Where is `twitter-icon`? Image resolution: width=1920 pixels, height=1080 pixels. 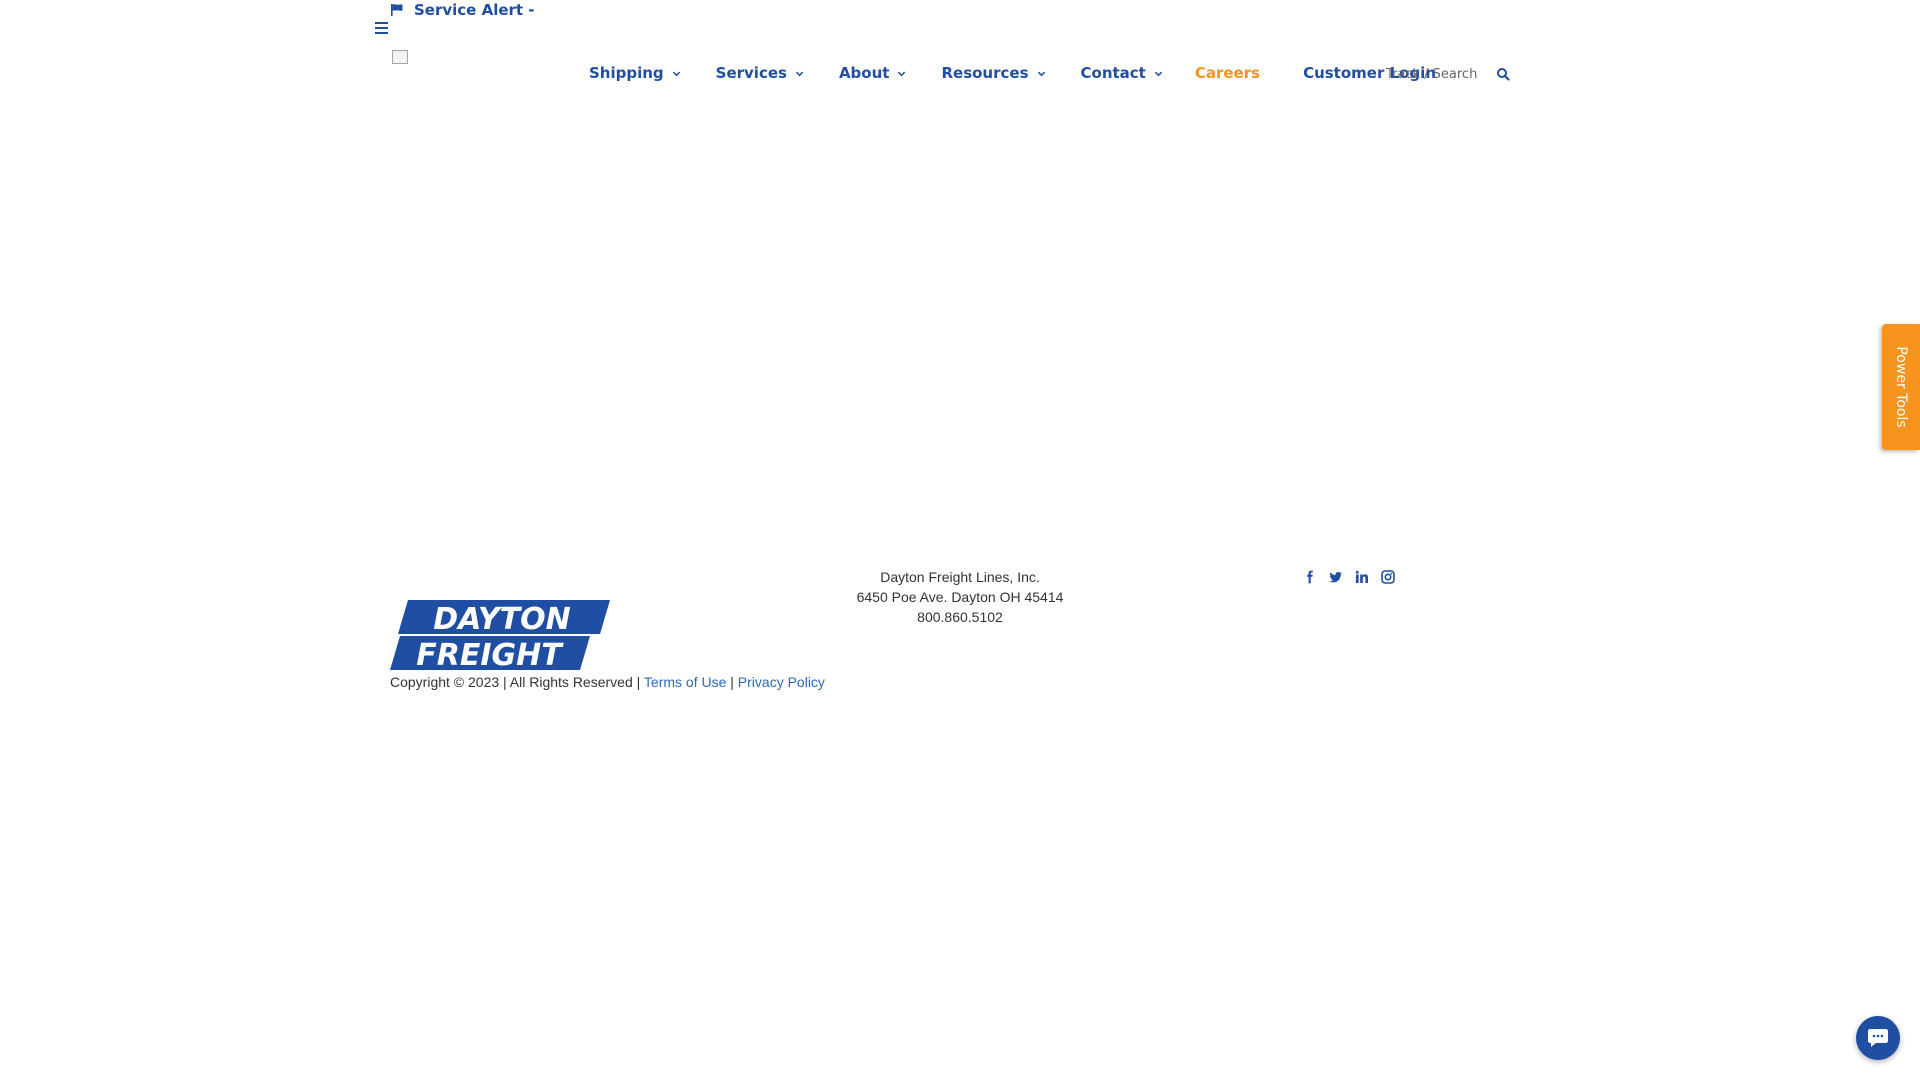
twitter-icon is located at coordinates (1336, 577).